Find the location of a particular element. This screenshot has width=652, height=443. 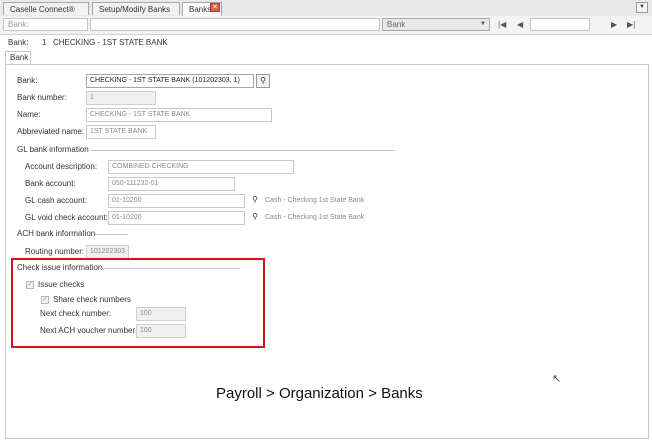

cursor-icon: ↖ is located at coordinates (557, 379).